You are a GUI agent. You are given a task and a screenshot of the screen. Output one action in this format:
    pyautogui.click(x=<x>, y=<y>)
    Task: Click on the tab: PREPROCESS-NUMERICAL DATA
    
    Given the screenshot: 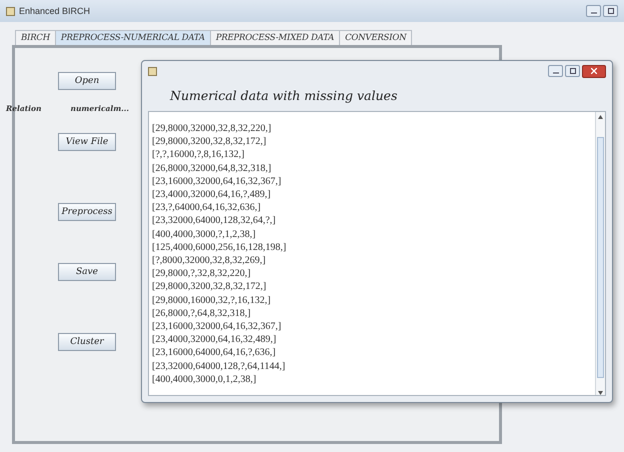 What is the action you would take?
    pyautogui.click(x=132, y=37)
    